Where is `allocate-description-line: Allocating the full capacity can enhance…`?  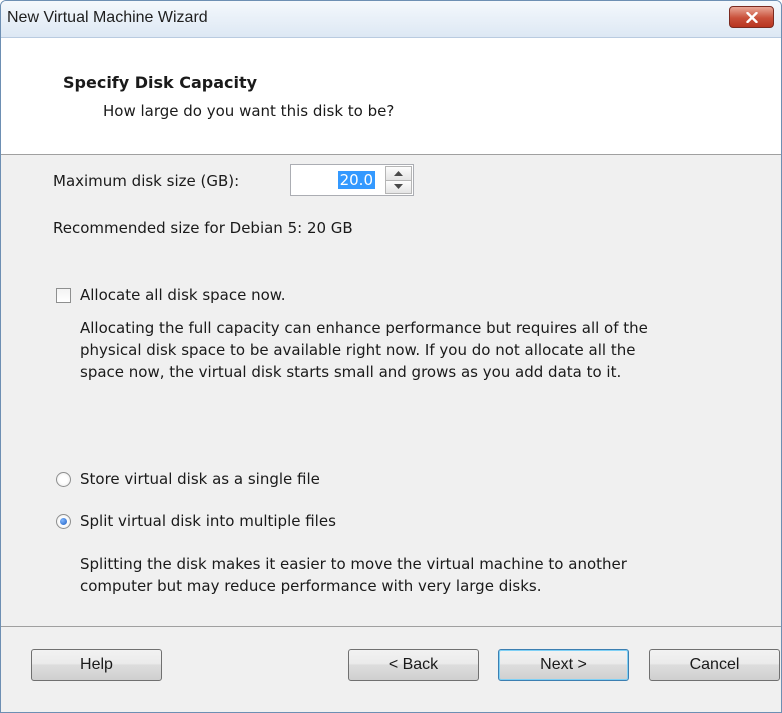
allocate-description-line: Allocating the full capacity can enhance… is located at coordinates (364, 328).